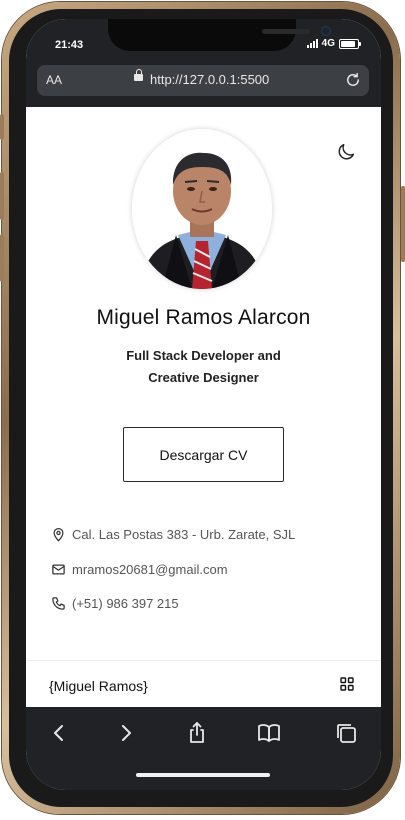 This screenshot has width=405, height=820. Describe the element at coordinates (347, 684) in the screenshot. I see `grid-icon` at that location.